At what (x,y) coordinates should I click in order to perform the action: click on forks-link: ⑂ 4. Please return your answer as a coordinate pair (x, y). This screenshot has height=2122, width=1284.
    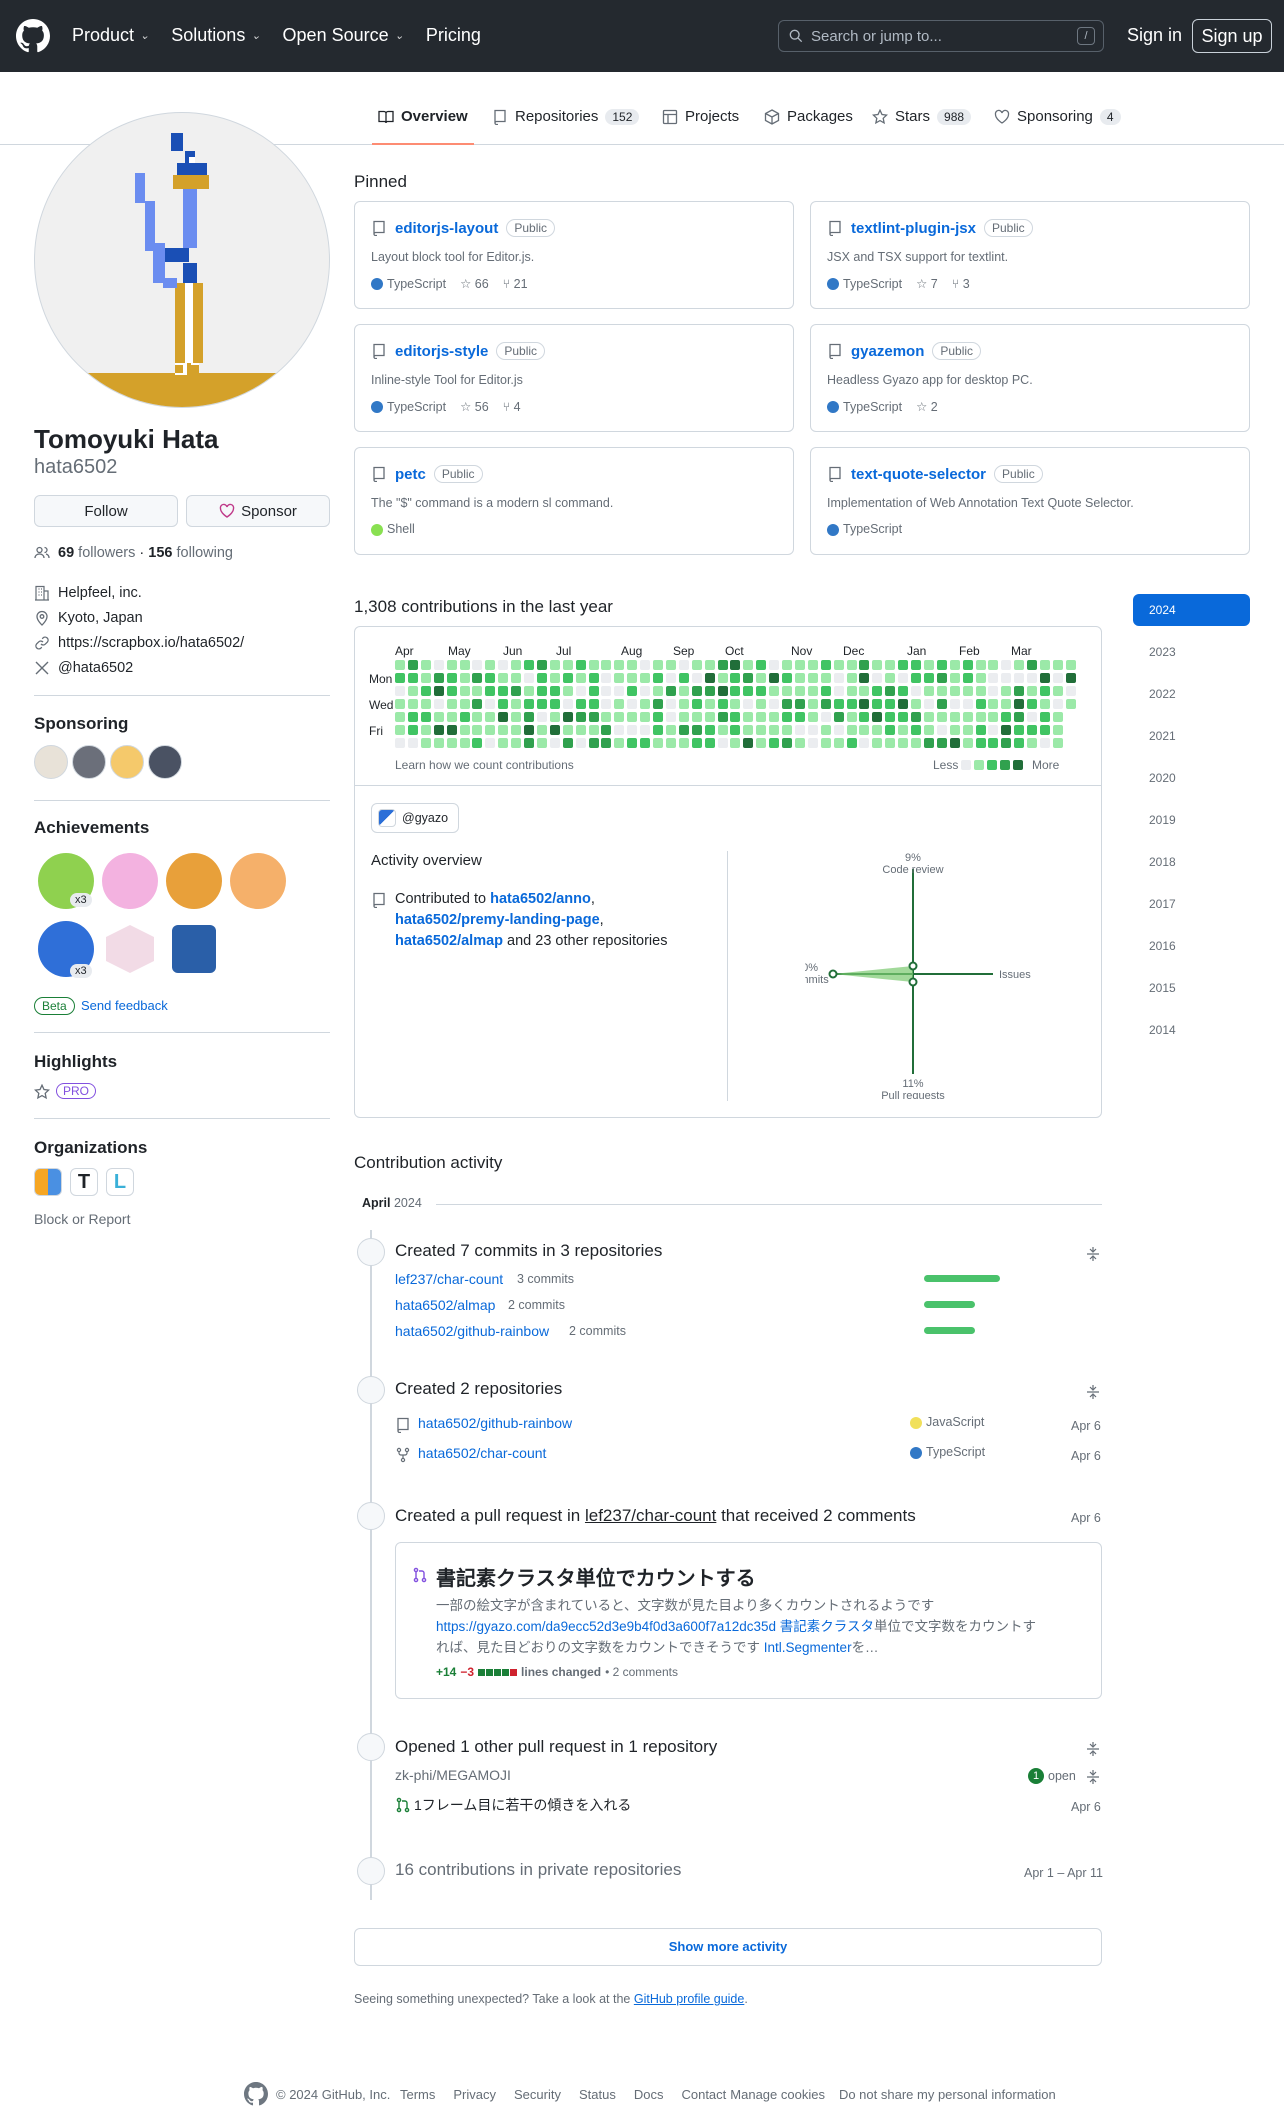
    Looking at the image, I should click on (512, 407).